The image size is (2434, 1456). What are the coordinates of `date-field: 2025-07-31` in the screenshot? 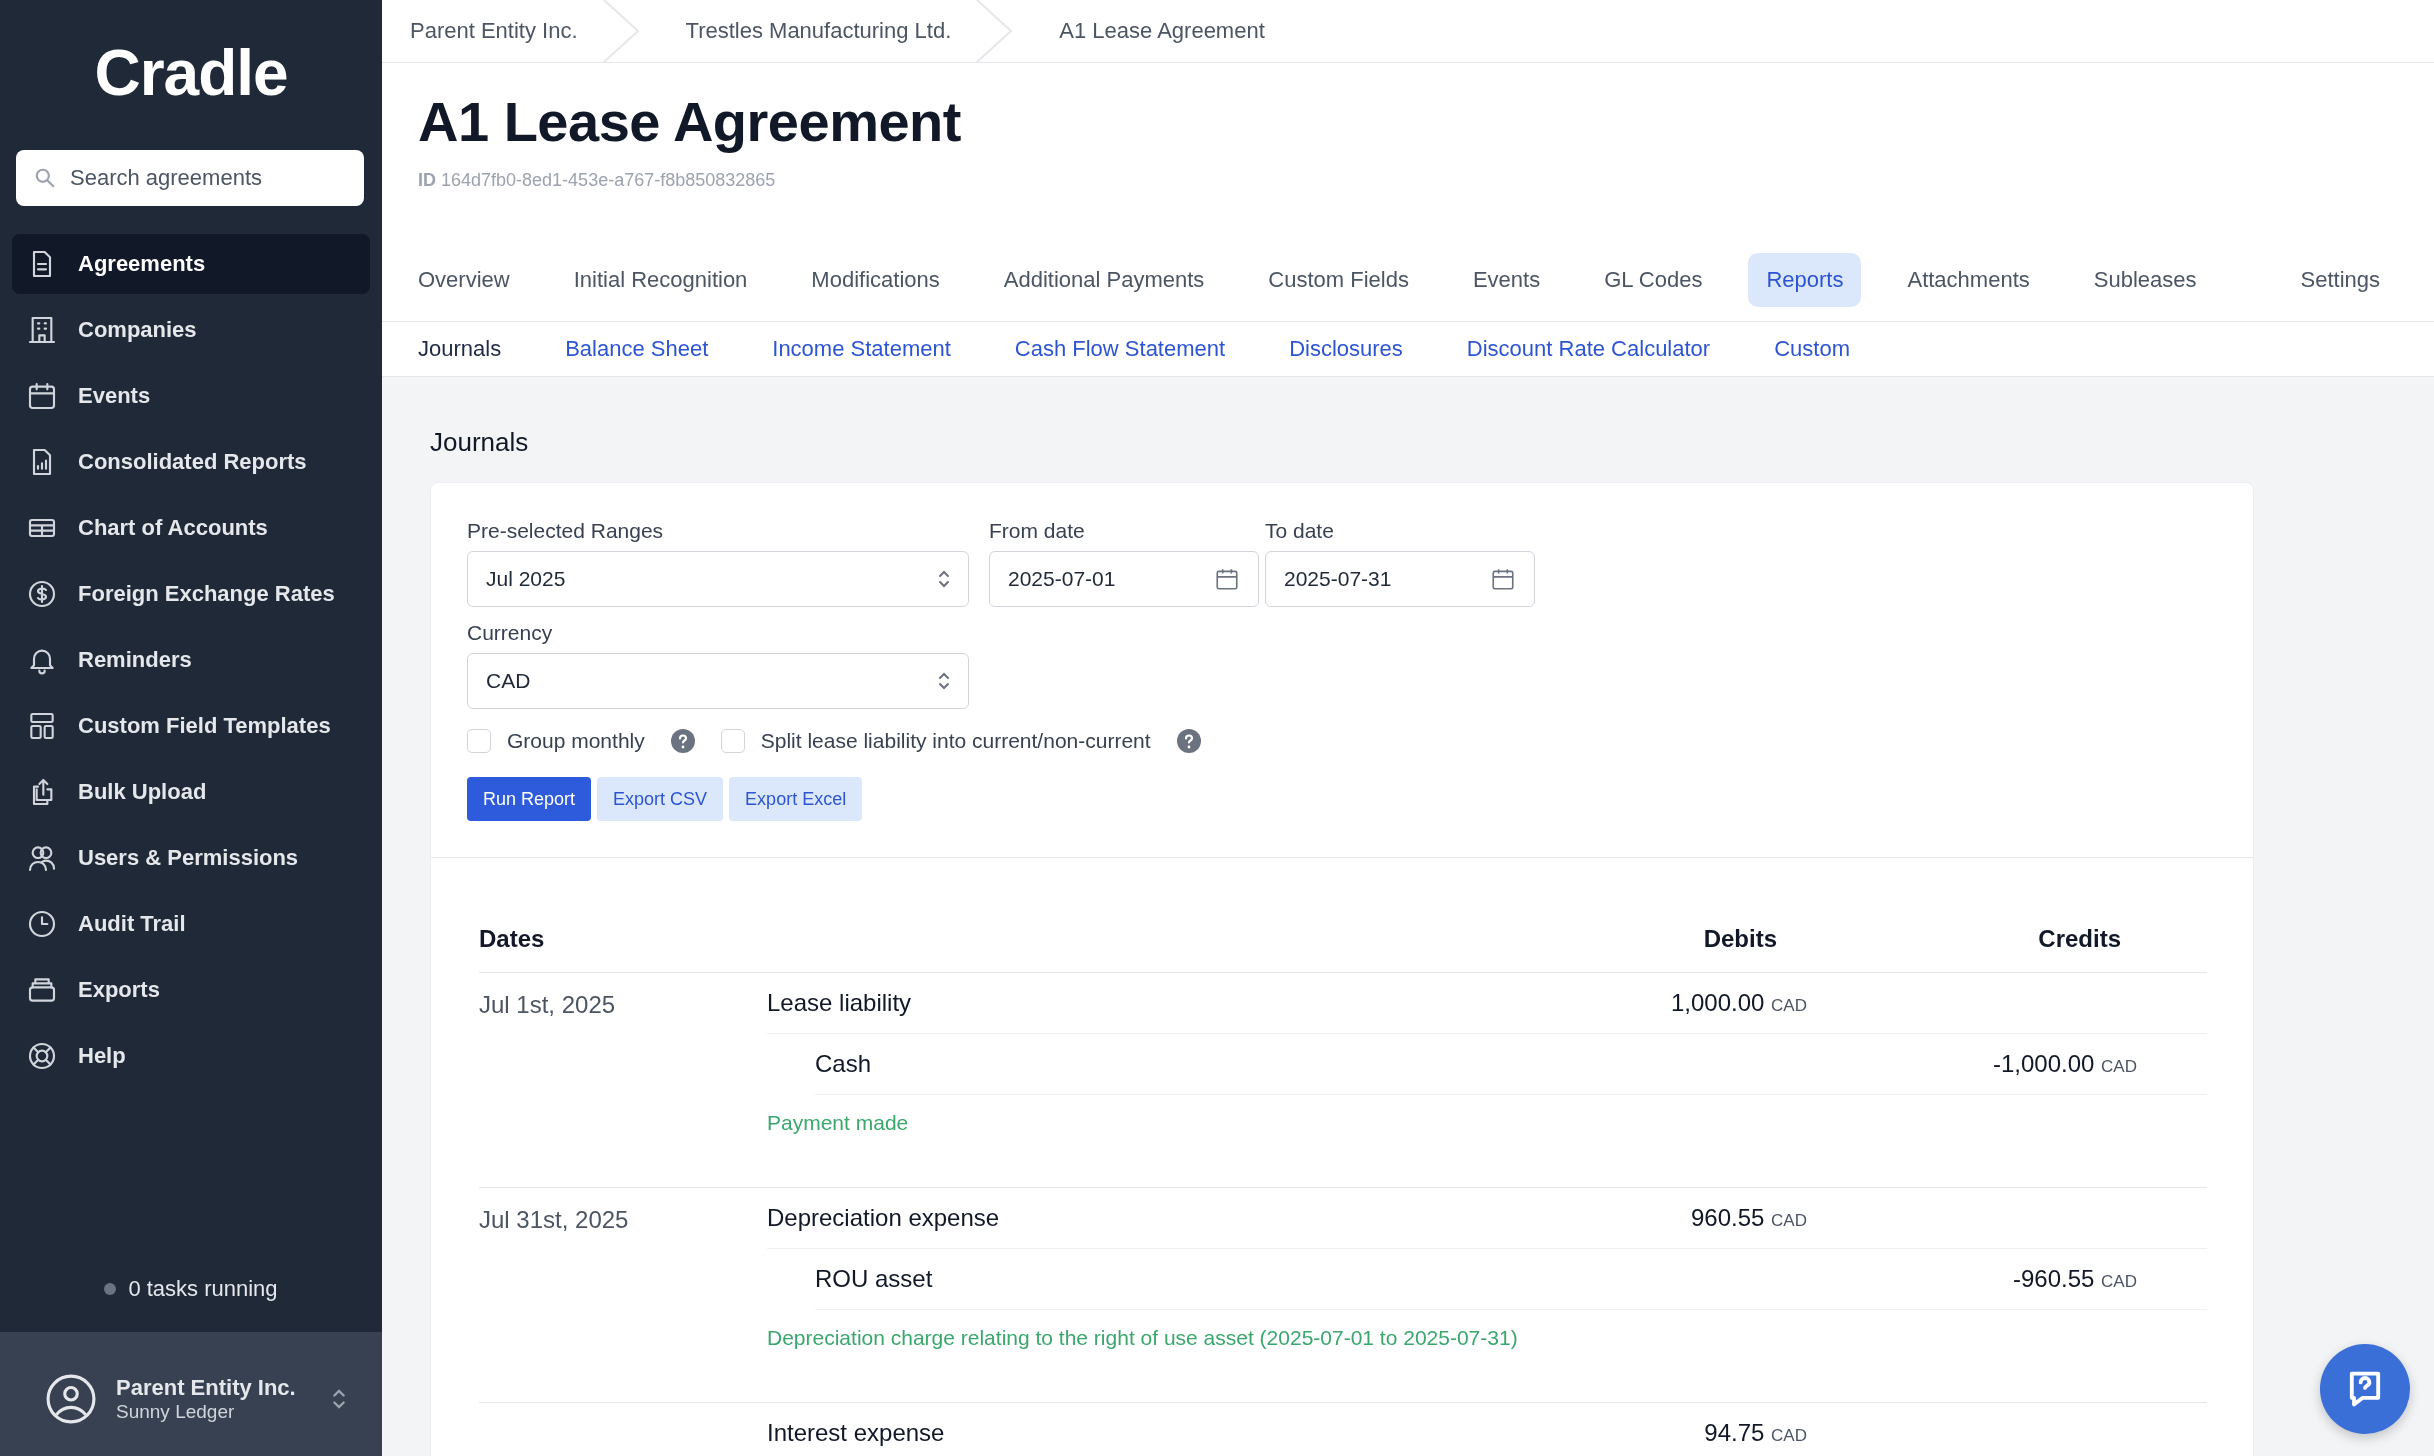 It's located at (1400, 579).